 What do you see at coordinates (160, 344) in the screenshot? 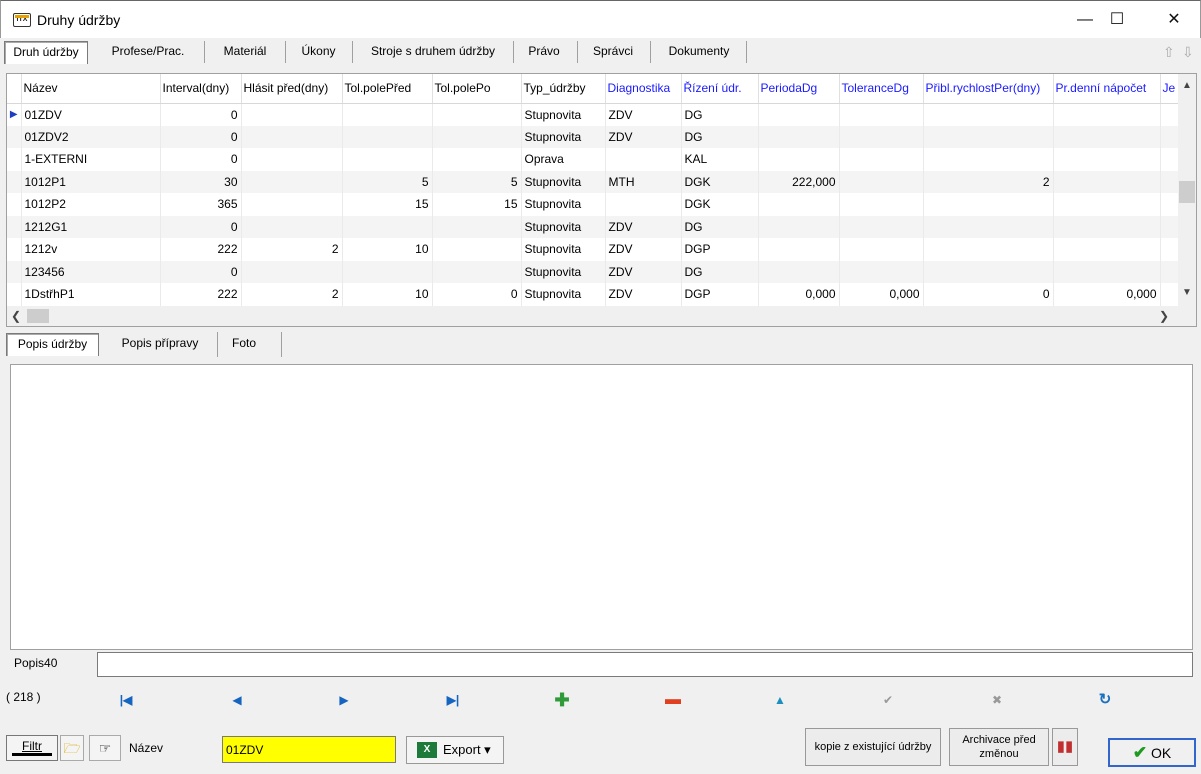
I see `tab-popis-pripravy: Popis přípravy` at bounding box center [160, 344].